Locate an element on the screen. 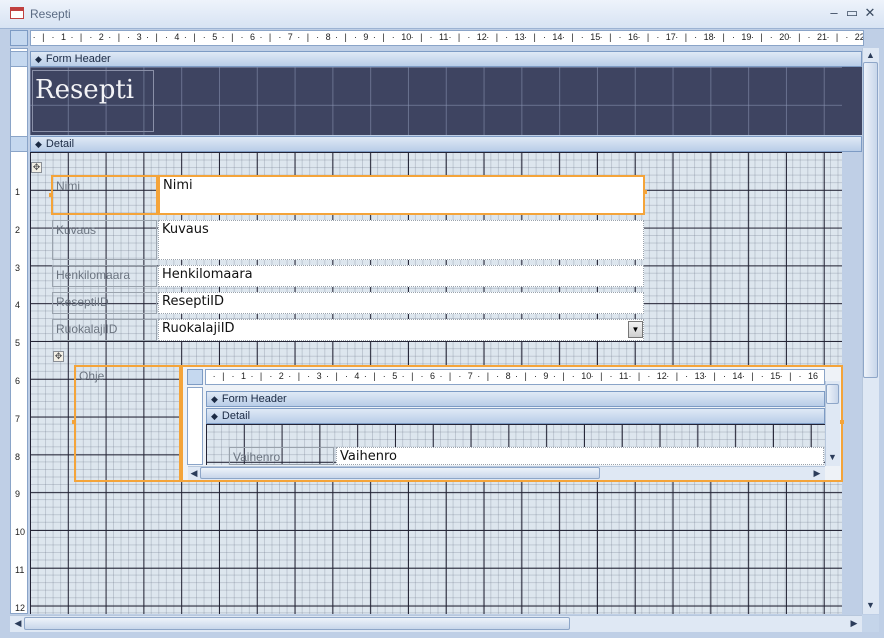 Image resolution: width=884 pixels, height=638 pixels. textbox-henkilomaara: Henkilomaara is located at coordinates (401, 276).